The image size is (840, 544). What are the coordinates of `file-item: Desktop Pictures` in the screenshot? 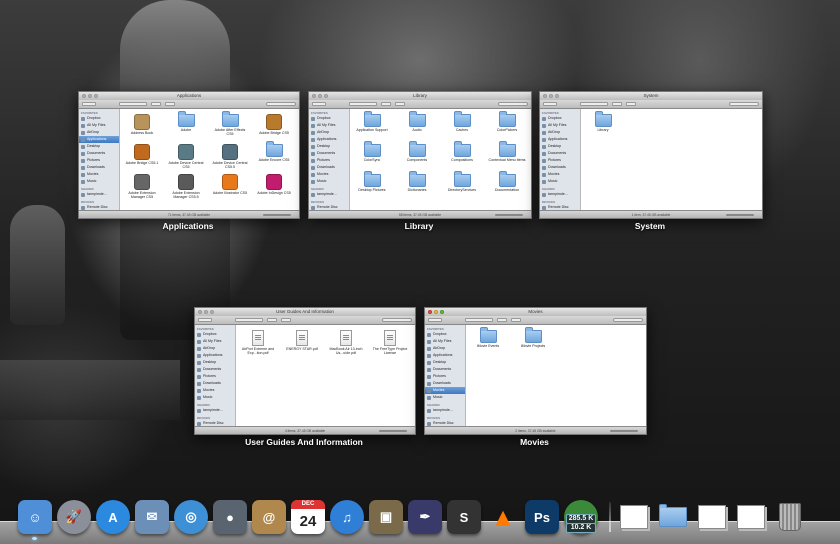 It's located at (372, 181).